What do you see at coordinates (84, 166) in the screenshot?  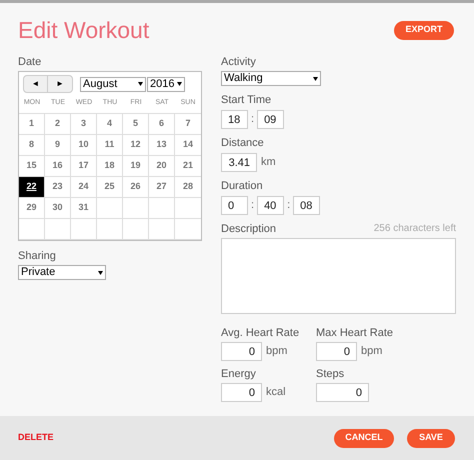 I see `calendar-day: 17` at bounding box center [84, 166].